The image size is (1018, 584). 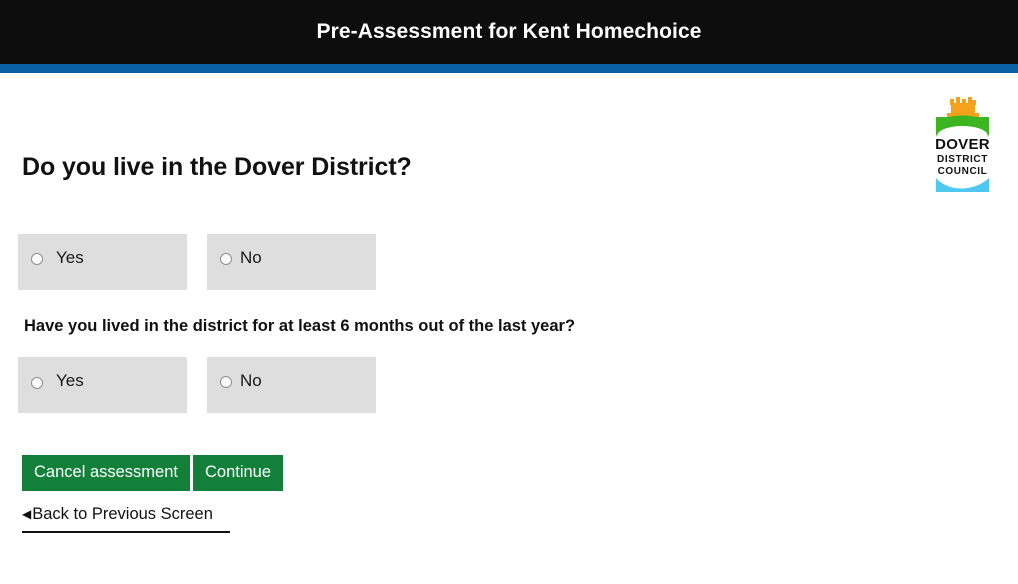 I want to click on page-title: Pre-Assessment for Kent Homechoice, so click(x=509, y=31).